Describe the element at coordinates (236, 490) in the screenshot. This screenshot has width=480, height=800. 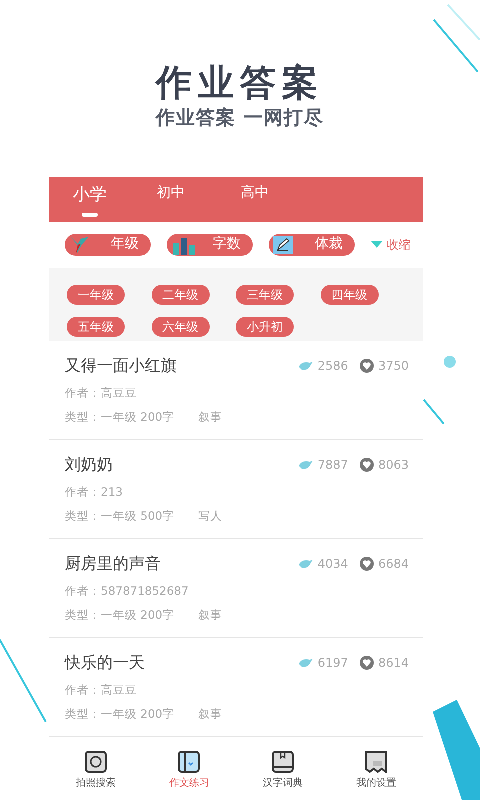
I see `essay-item: 刘奶奶 7887 8063 作者：213 类型：一年级 500字 写人` at that location.